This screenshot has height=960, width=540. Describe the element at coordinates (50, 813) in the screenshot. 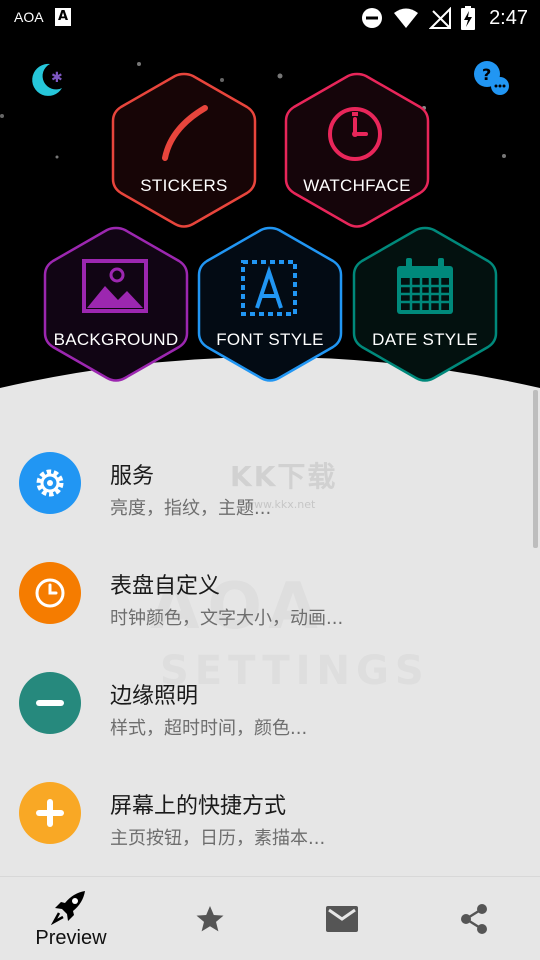

I see `plus-icon` at that location.